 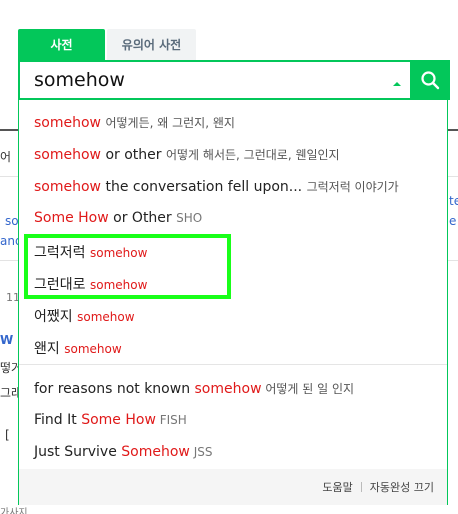 I want to click on autocomplete-toggle-icon, so click(x=397, y=81).